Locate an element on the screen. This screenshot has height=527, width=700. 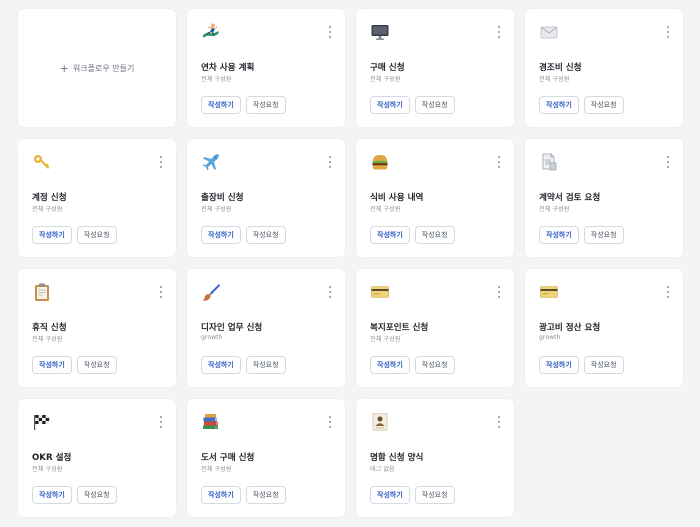
workflow-subtitle: growth is located at coordinates (212, 337).